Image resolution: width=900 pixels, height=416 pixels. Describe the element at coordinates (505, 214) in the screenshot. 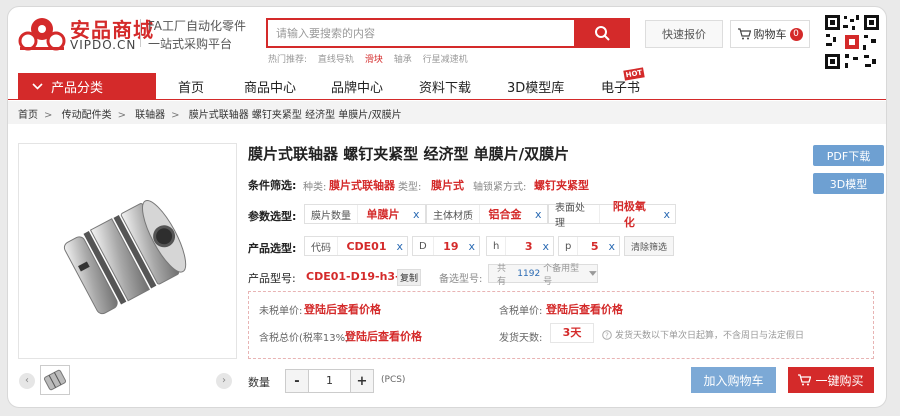

I see `param-chip-value: 铝合金` at that location.